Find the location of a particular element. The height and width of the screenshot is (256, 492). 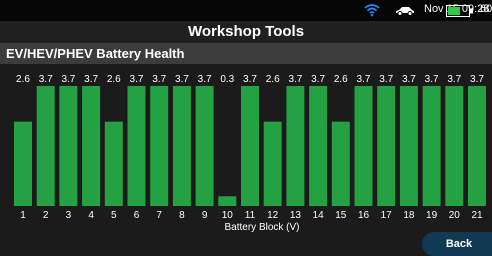

x-tick-label-17: 17 is located at coordinates (387, 215).